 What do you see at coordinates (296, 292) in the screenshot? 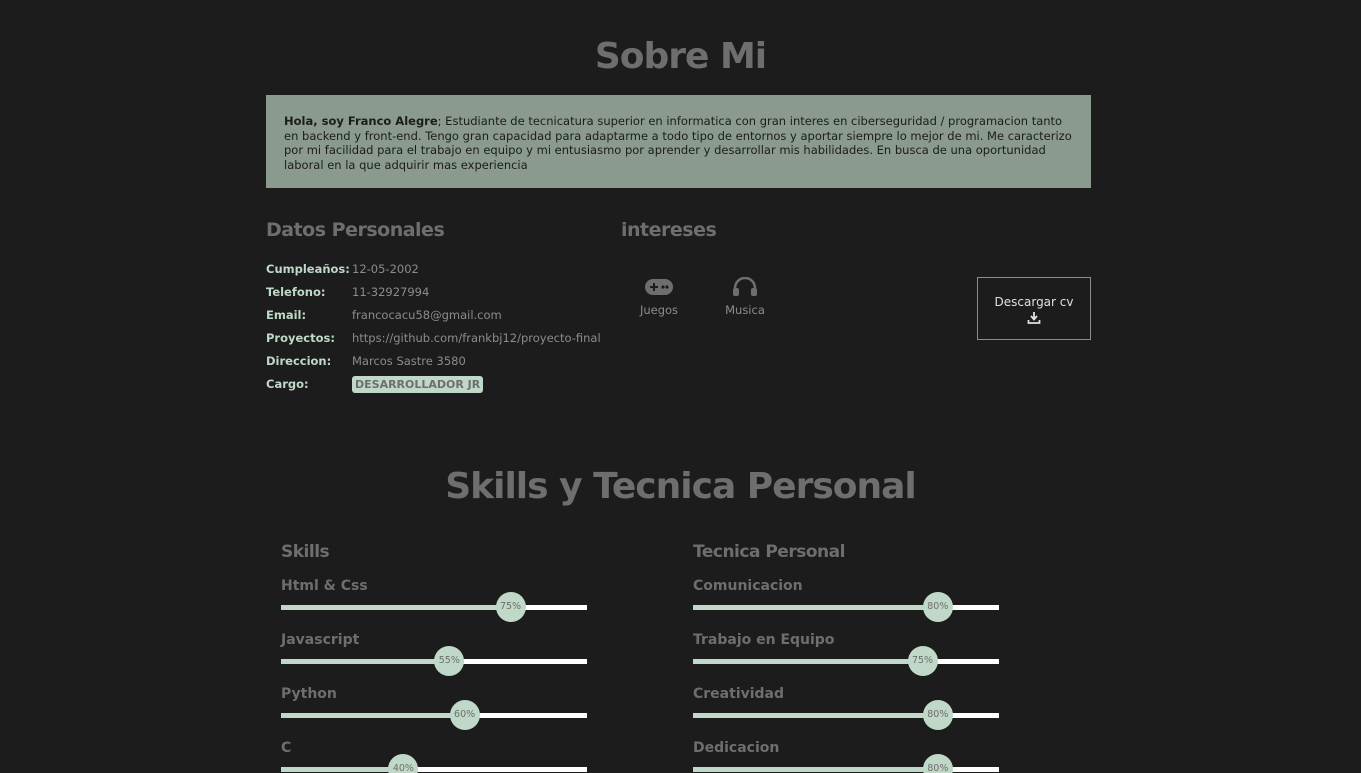
I see `info-label: Telefono:` at bounding box center [296, 292].